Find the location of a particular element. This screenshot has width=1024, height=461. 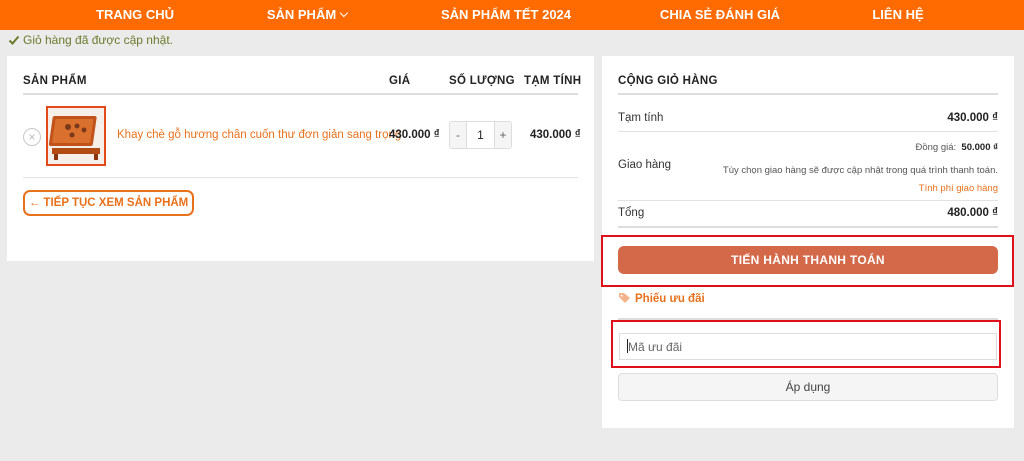

header-divider is located at coordinates (300, 94).